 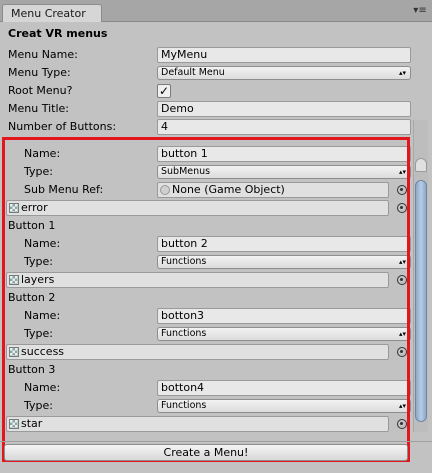 What do you see at coordinates (43, 54) in the screenshot?
I see `menu-name-label: Menu Name:` at bounding box center [43, 54].